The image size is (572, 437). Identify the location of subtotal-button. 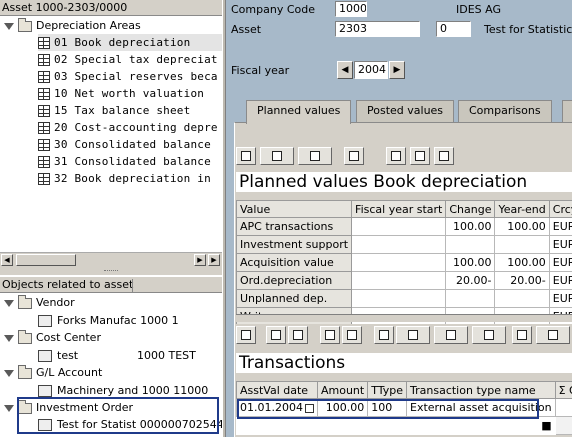
(352, 335).